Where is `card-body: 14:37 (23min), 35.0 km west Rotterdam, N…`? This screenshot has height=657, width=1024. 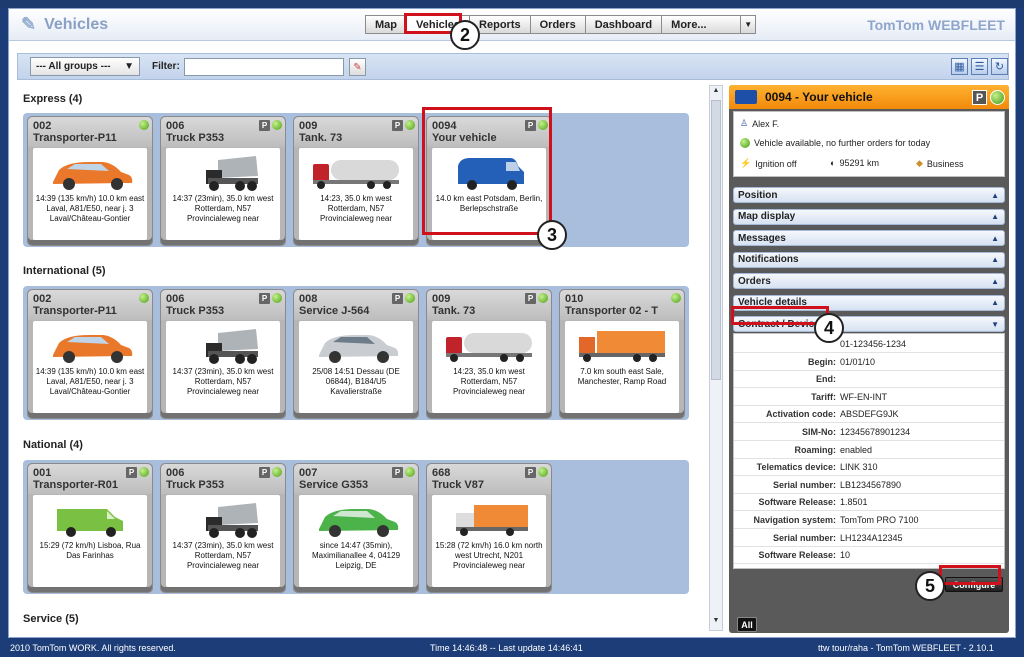
card-body: 14:37 (23min), 35.0 km west Rotterdam, N… is located at coordinates (223, 194).